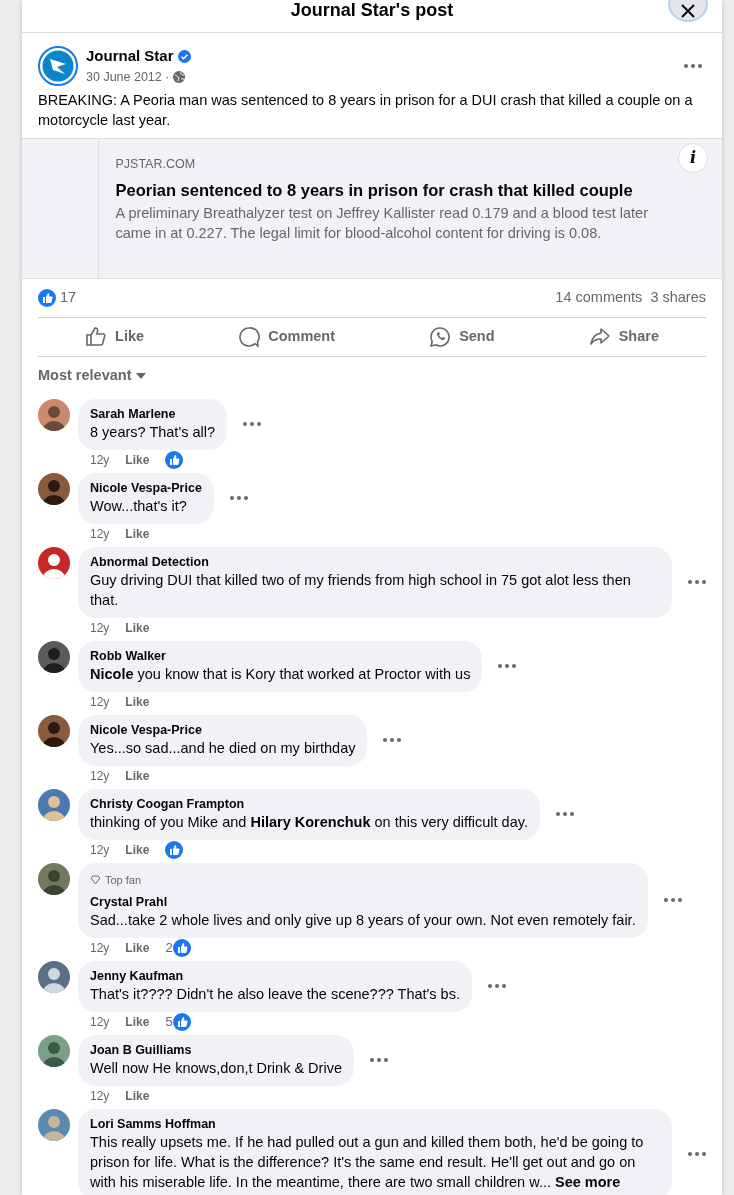  What do you see at coordinates (440, 337) in the screenshot?
I see `chat-phone-icon` at bounding box center [440, 337].